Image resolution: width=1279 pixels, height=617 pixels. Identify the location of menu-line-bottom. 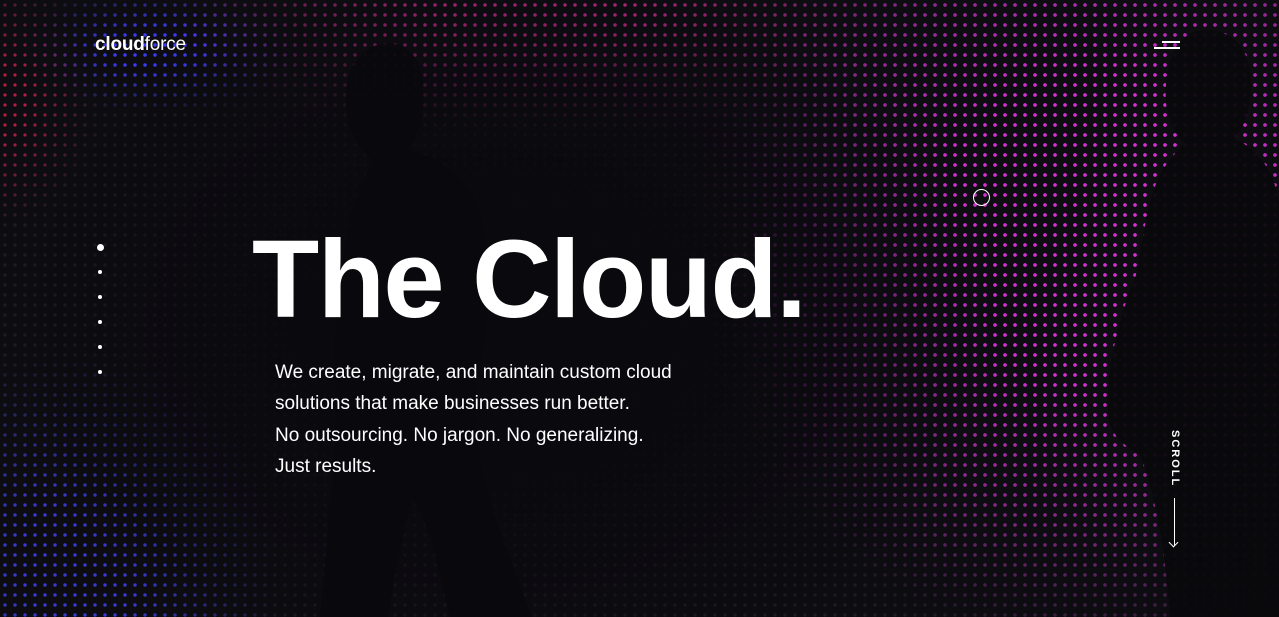
(1167, 48).